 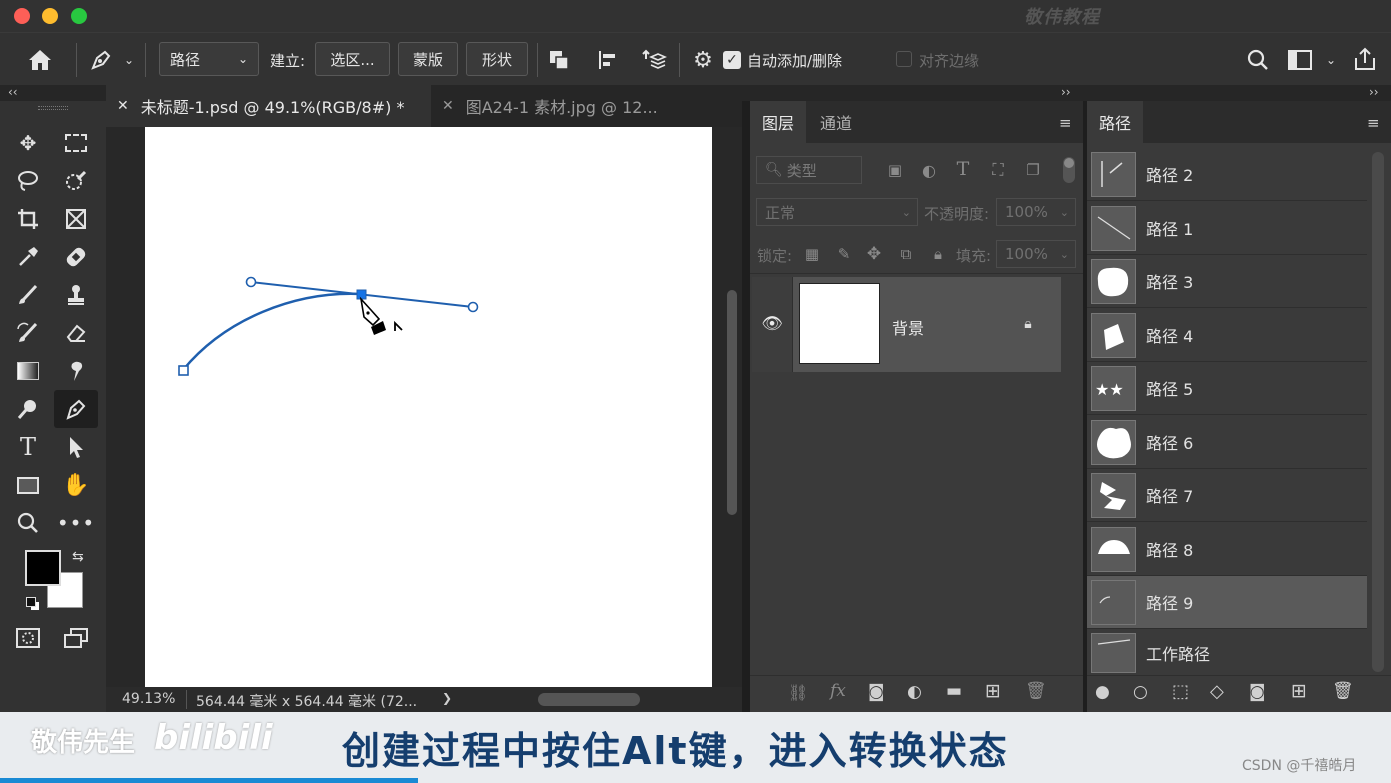 What do you see at coordinates (607, 60) in the screenshot?
I see `path-alignment-icon` at bounding box center [607, 60].